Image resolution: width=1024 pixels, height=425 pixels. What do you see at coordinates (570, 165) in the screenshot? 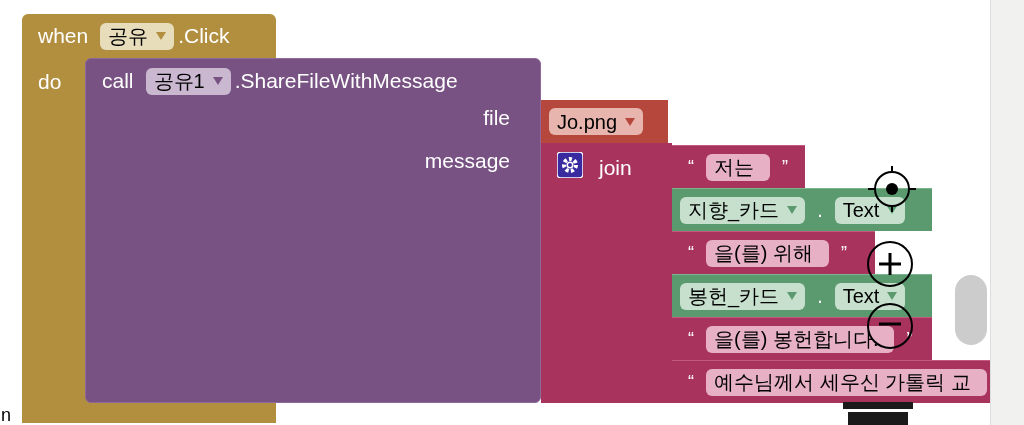
I see `gear-icon` at bounding box center [570, 165].